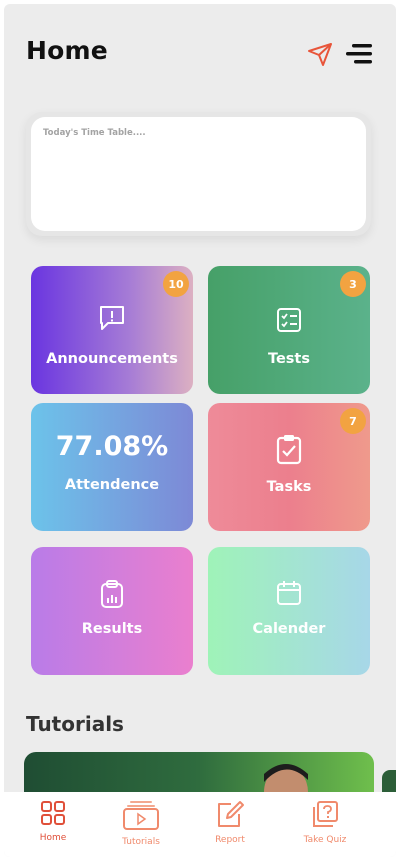 Image resolution: width=400 pixels, height=861 pixels. I want to click on tests-label: Tests, so click(289, 359).